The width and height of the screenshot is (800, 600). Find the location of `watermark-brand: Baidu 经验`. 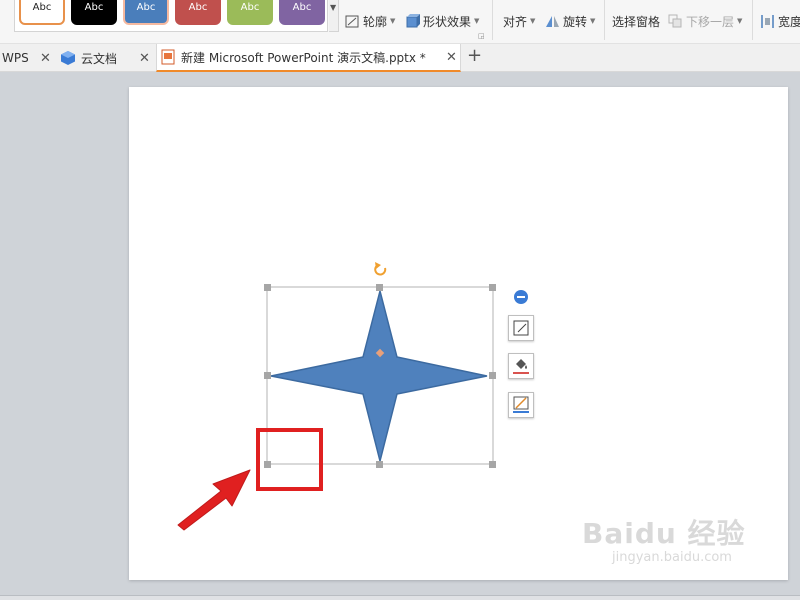

watermark-brand: Baidu 经验 is located at coordinates (664, 533).